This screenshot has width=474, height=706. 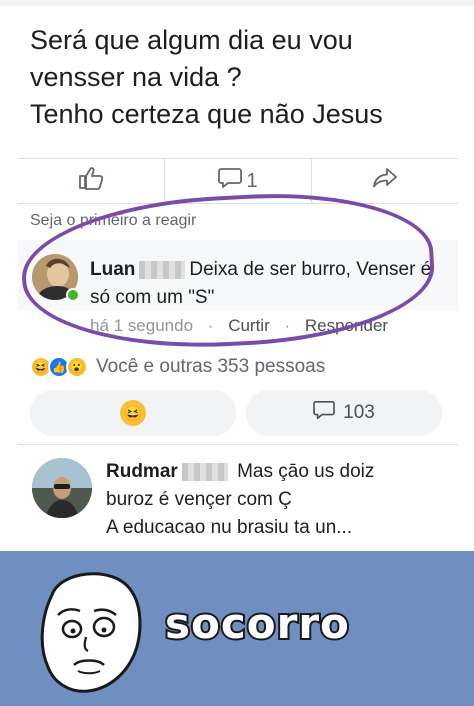 What do you see at coordinates (206, 114) in the screenshot?
I see `post-line-3: Tenho certeza que não Jesus` at bounding box center [206, 114].